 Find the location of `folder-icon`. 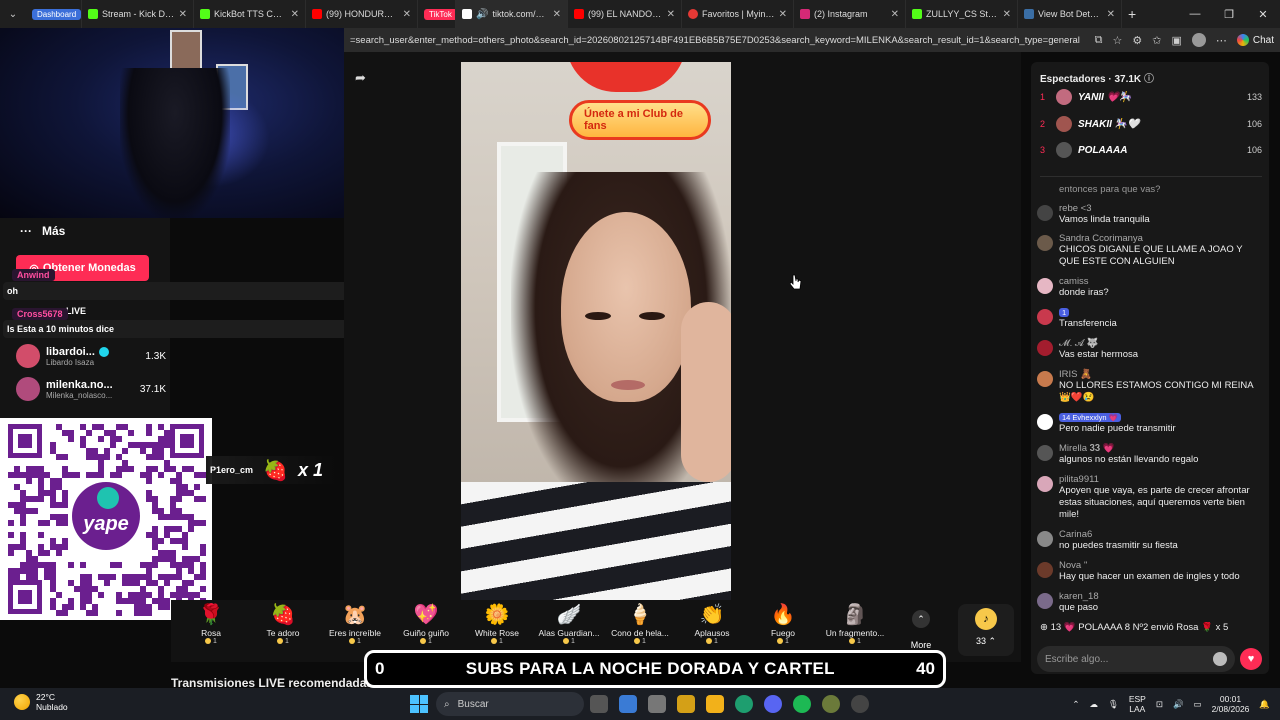

folder-icon is located at coordinates (715, 704).